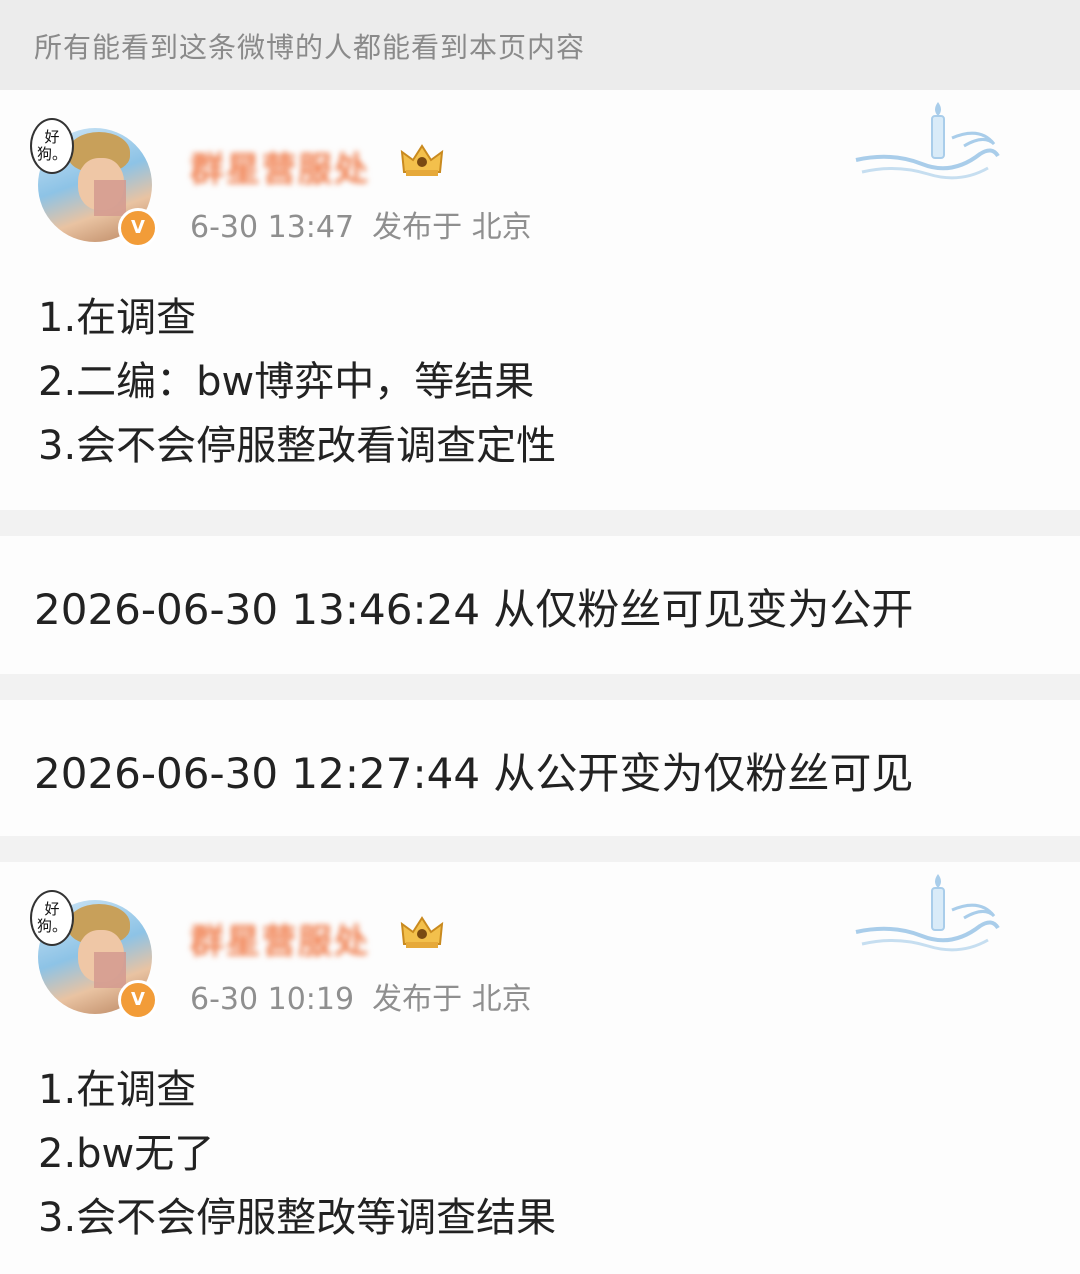 The width and height of the screenshot is (1080, 1274). I want to click on visibility-change-log: 2026-06-30 13:46:24 从仅粉丝可见变为公开, so click(540, 605).